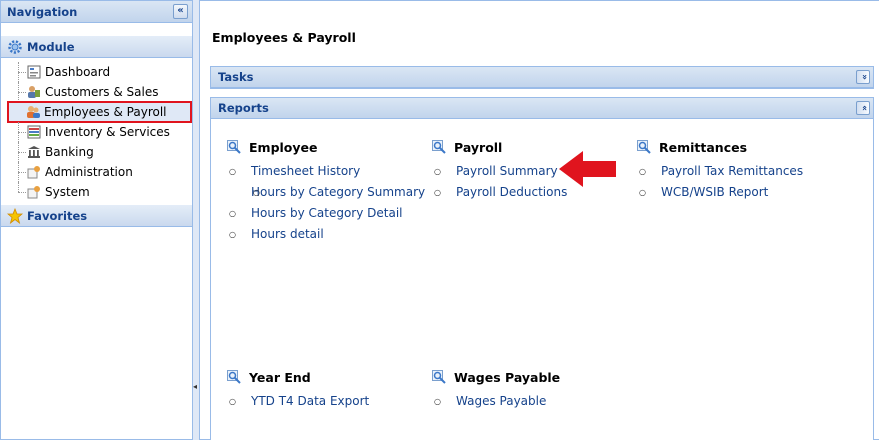  What do you see at coordinates (96, 172) in the screenshot?
I see `nav-item-administration: Administration` at bounding box center [96, 172].